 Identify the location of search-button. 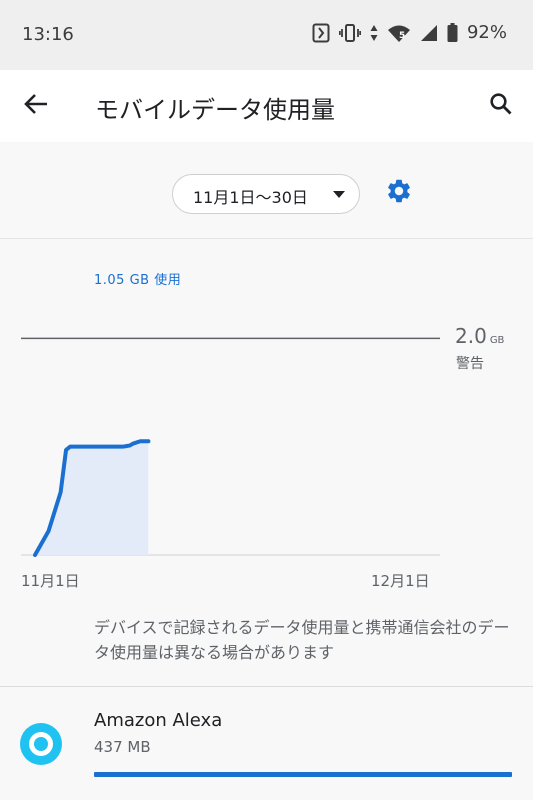
(501, 106).